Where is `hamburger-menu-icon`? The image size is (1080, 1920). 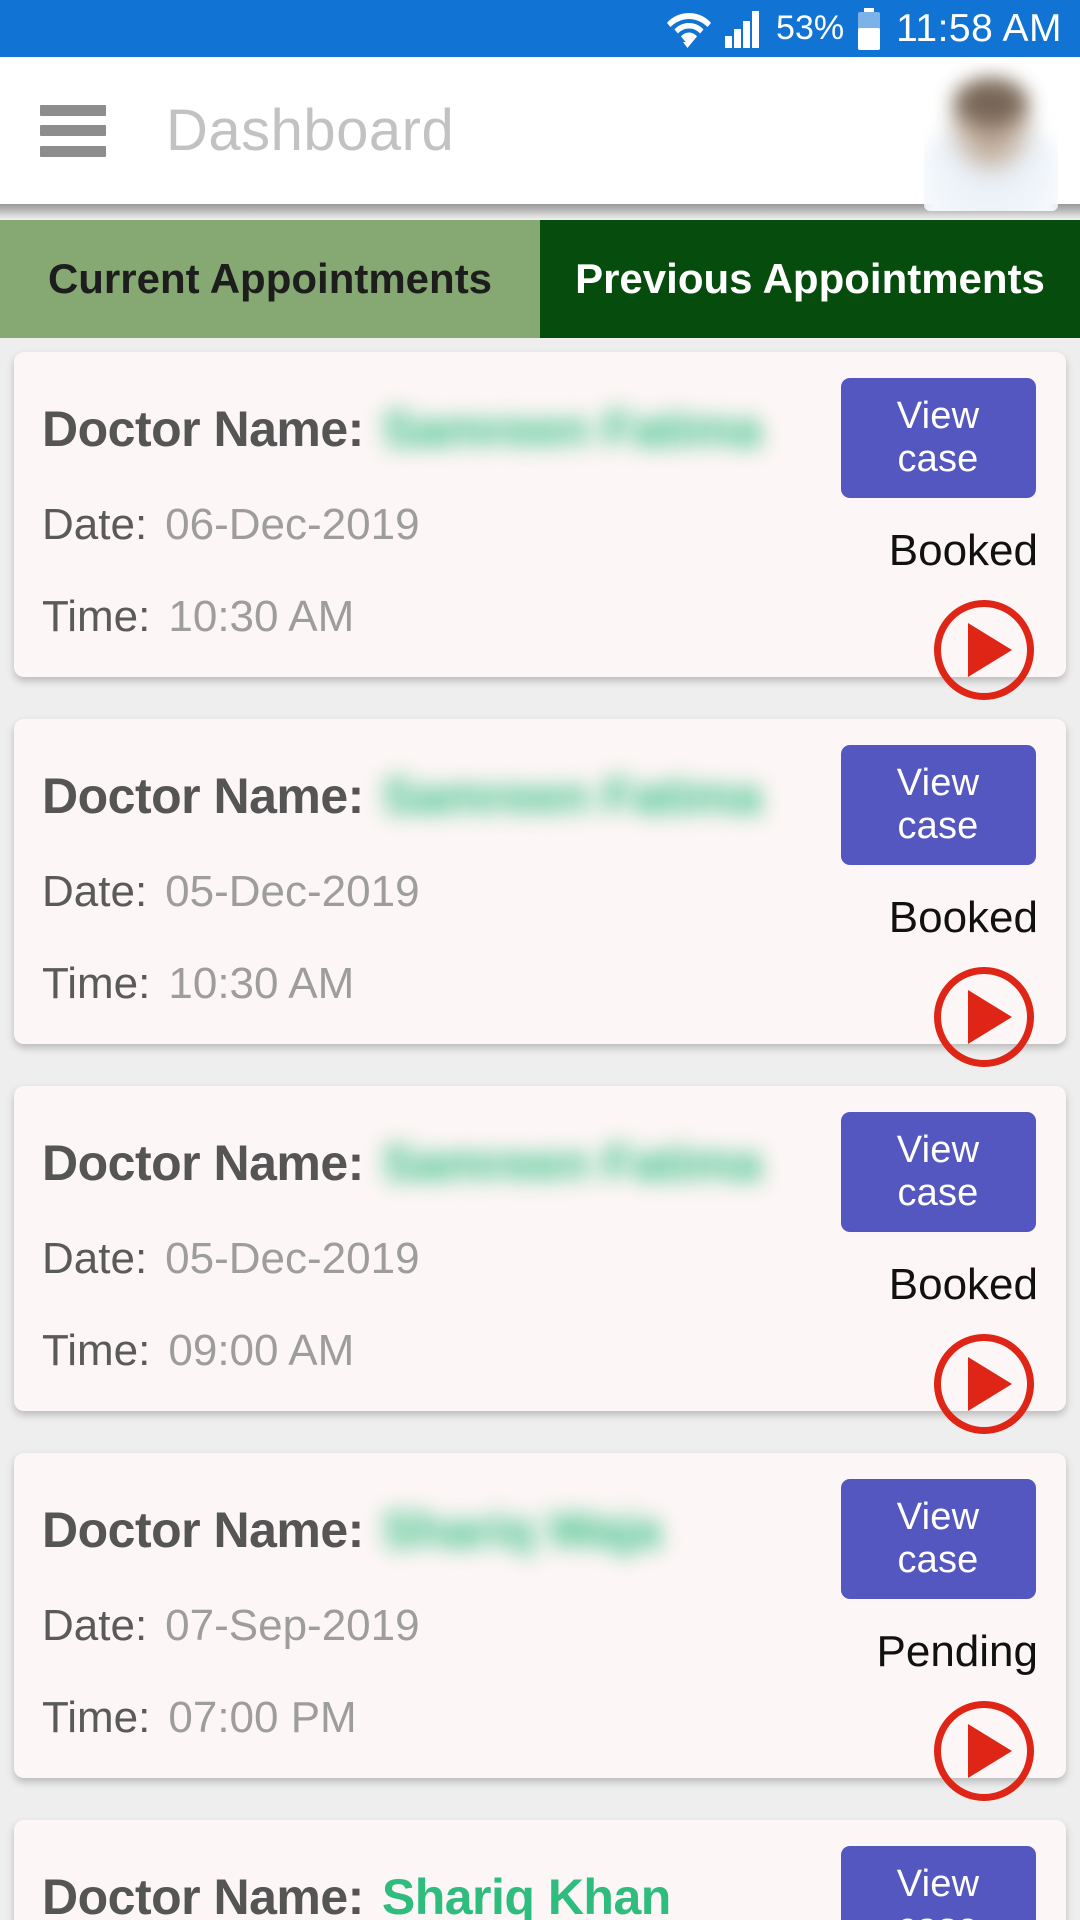 hamburger-menu-icon is located at coordinates (73, 130).